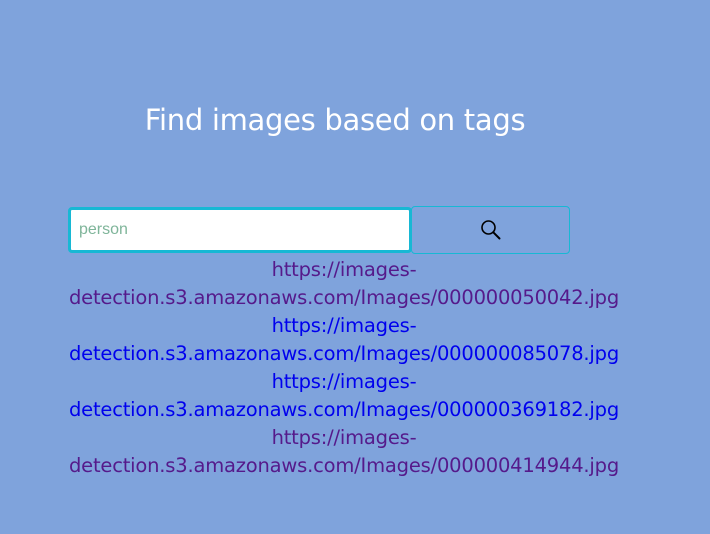 The height and width of the screenshot is (534, 710). Describe the element at coordinates (240, 230) in the screenshot. I see `search-input` at that location.